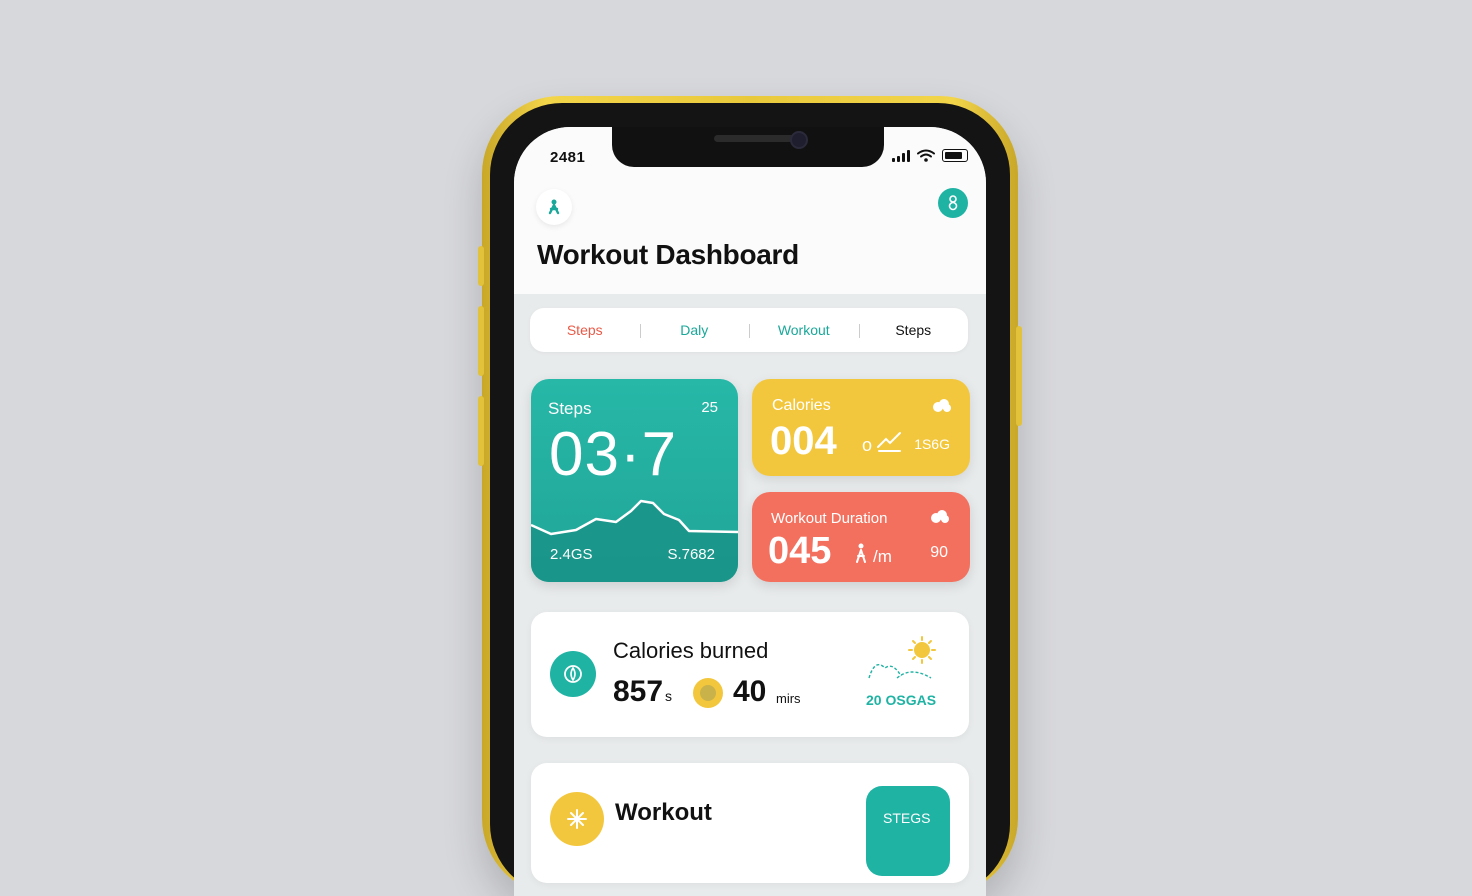 Image resolution: width=1472 pixels, height=896 pixels. Describe the element at coordinates (709, 407) in the screenshot. I see `steps-card-corner-value: 25` at that location.